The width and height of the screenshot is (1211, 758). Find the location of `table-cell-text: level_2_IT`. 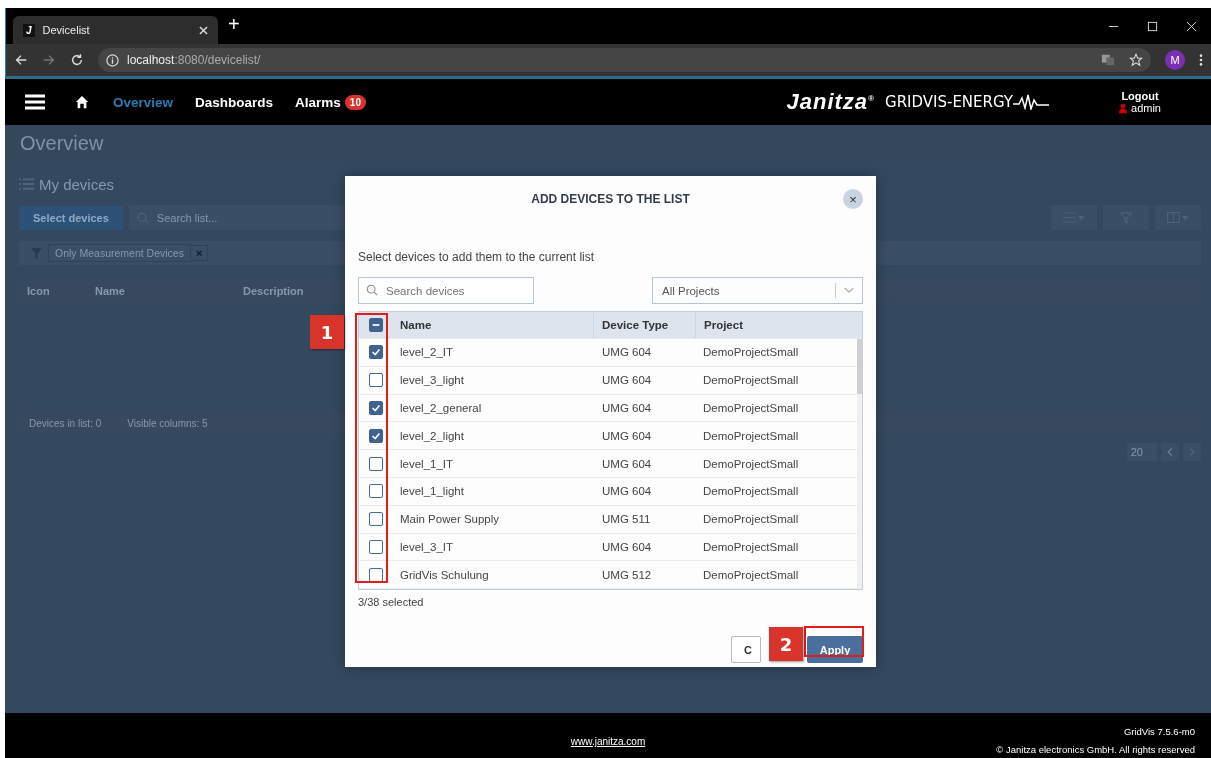

table-cell-text: level_2_IT is located at coordinates (427, 352).